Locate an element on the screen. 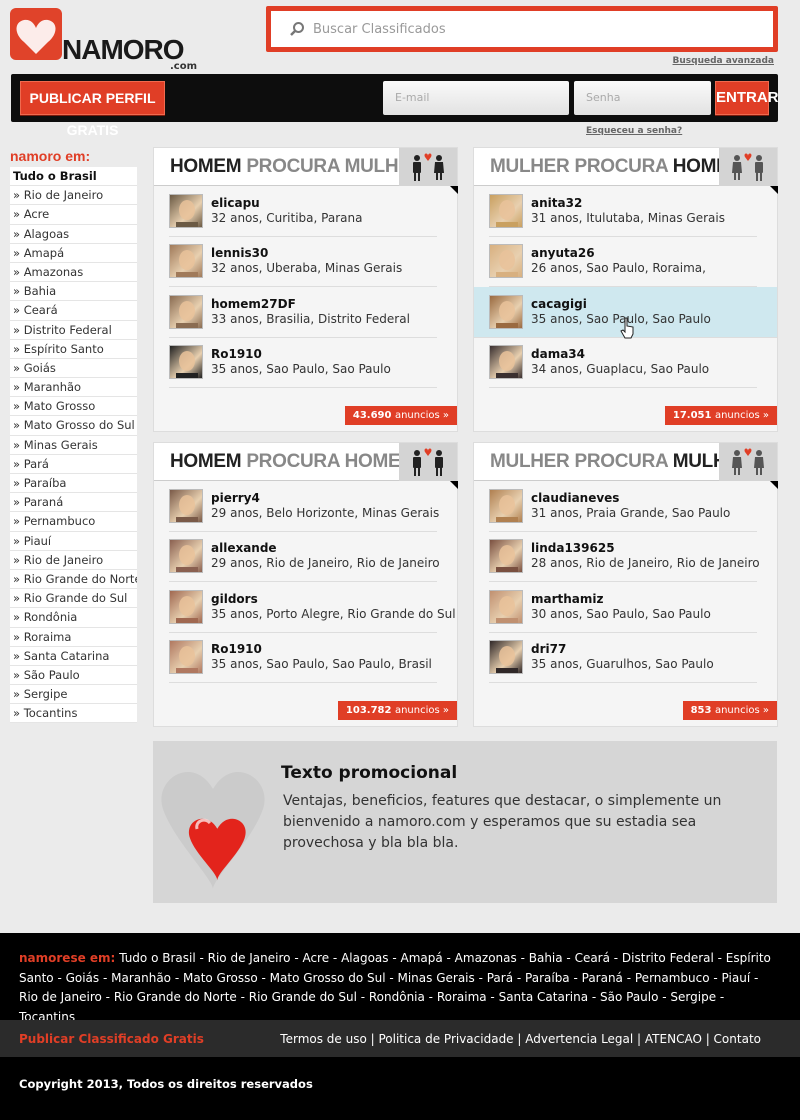 The height and width of the screenshot is (1120, 800). sidebar-item: » Sergipe is located at coordinates (73, 695).